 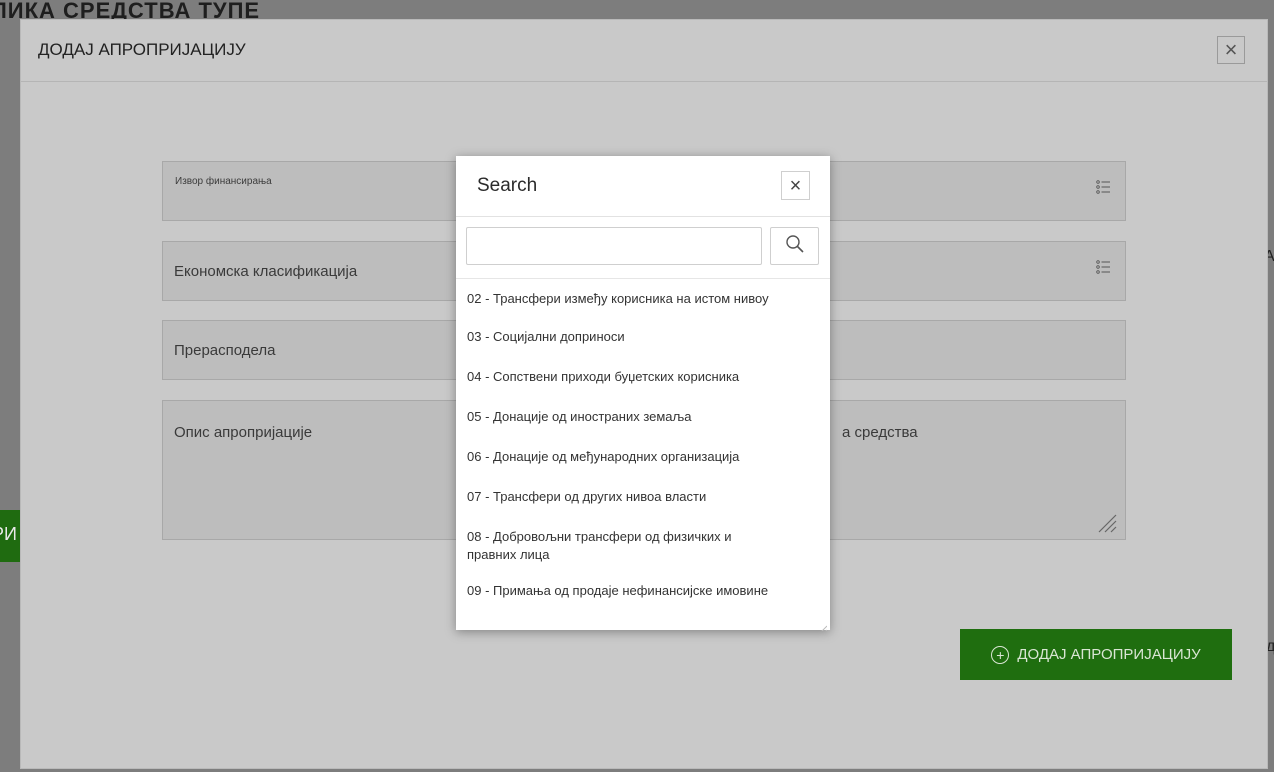 I want to click on background-button: РИ, so click(x=11, y=536).